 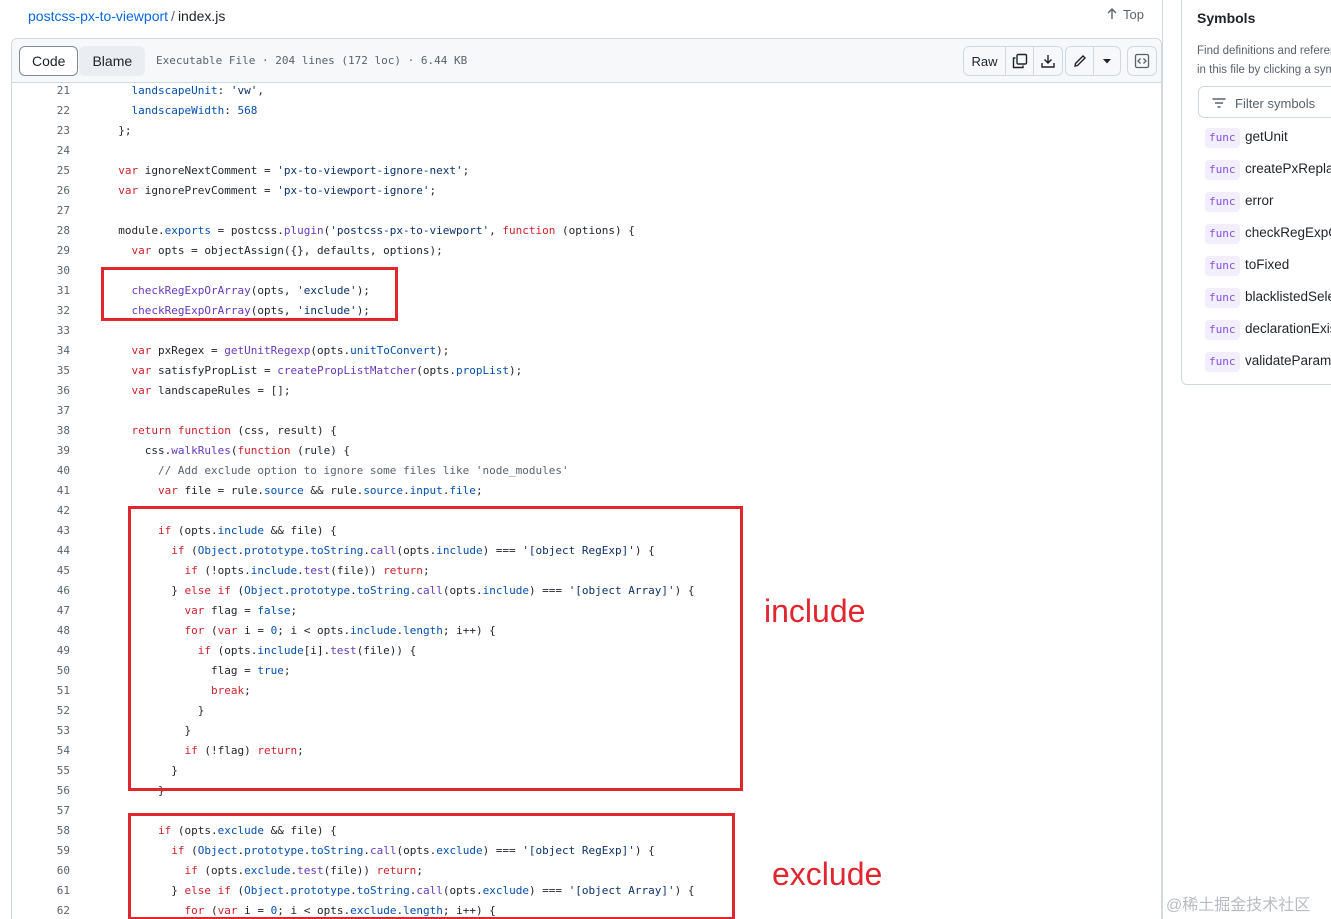 What do you see at coordinates (41, 211) in the screenshot?
I see `line-number: 27` at bounding box center [41, 211].